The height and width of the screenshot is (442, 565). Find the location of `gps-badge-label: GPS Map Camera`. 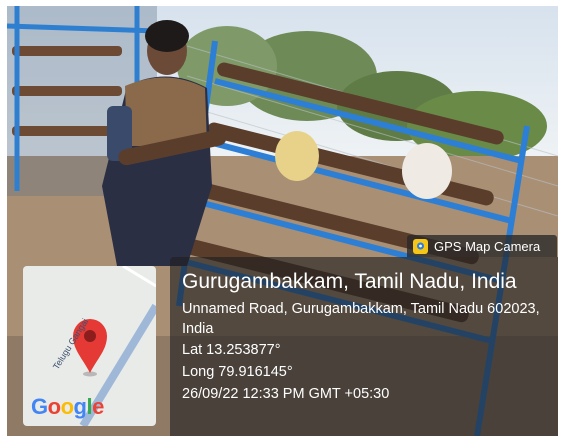

gps-badge-label: GPS Map Camera is located at coordinates (487, 246).